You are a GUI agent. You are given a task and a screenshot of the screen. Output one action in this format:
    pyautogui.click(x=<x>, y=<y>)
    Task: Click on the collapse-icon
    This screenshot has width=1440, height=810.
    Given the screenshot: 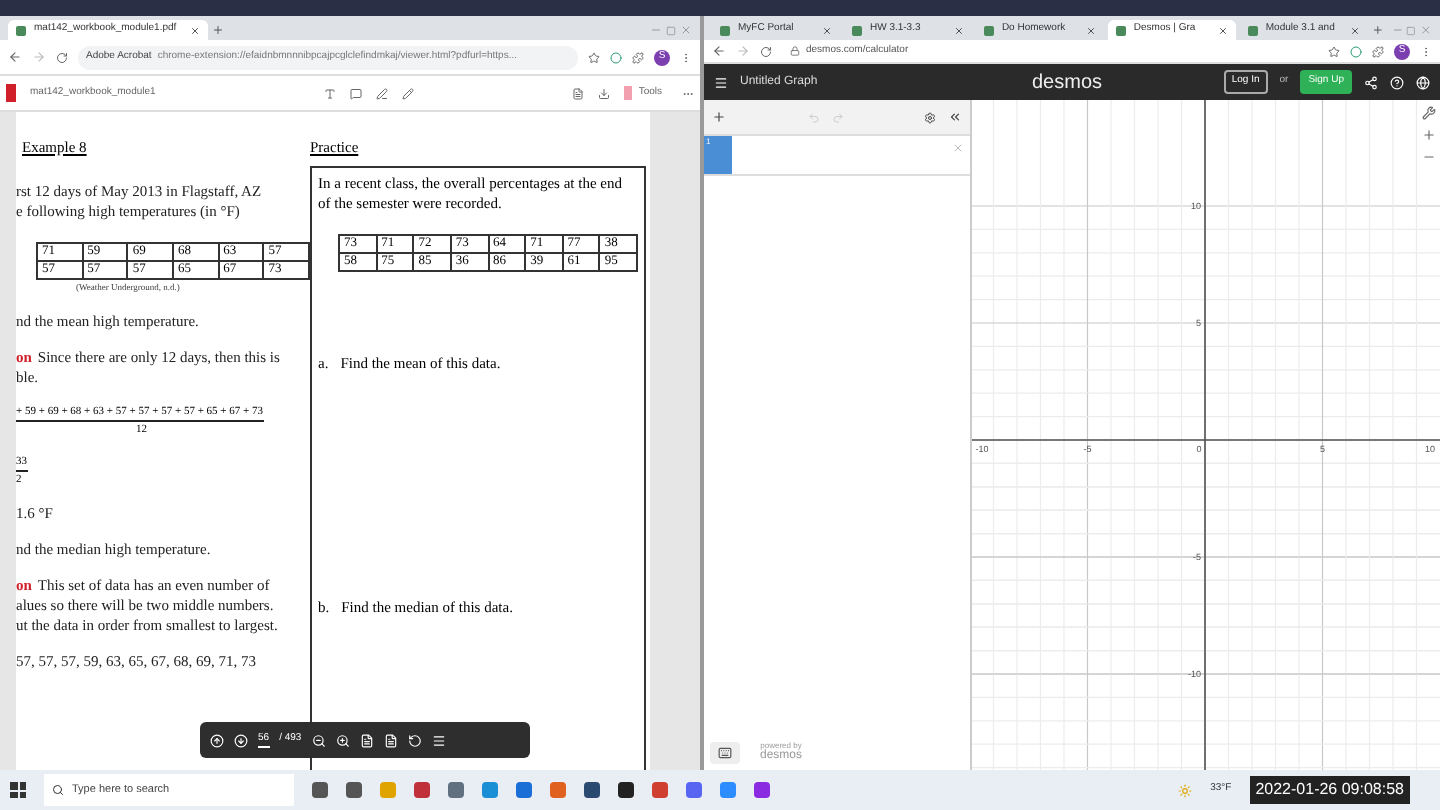 What is the action you would take?
    pyautogui.click(x=955, y=117)
    